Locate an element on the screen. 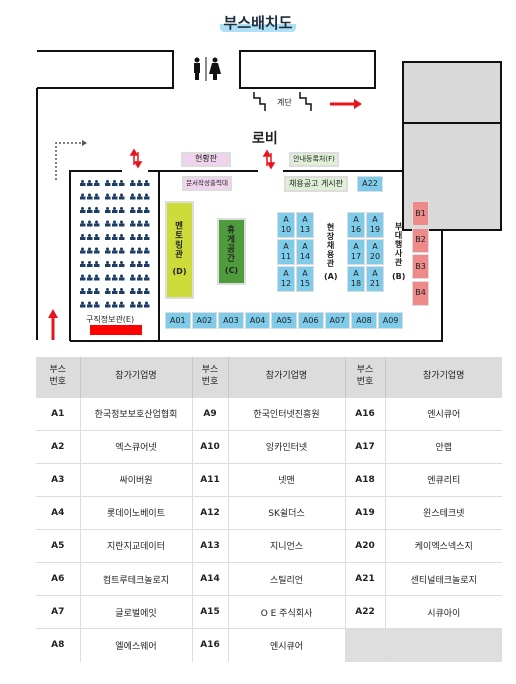 This screenshot has width=516, height=684. booth-number: A21 is located at coordinates (364, 578).